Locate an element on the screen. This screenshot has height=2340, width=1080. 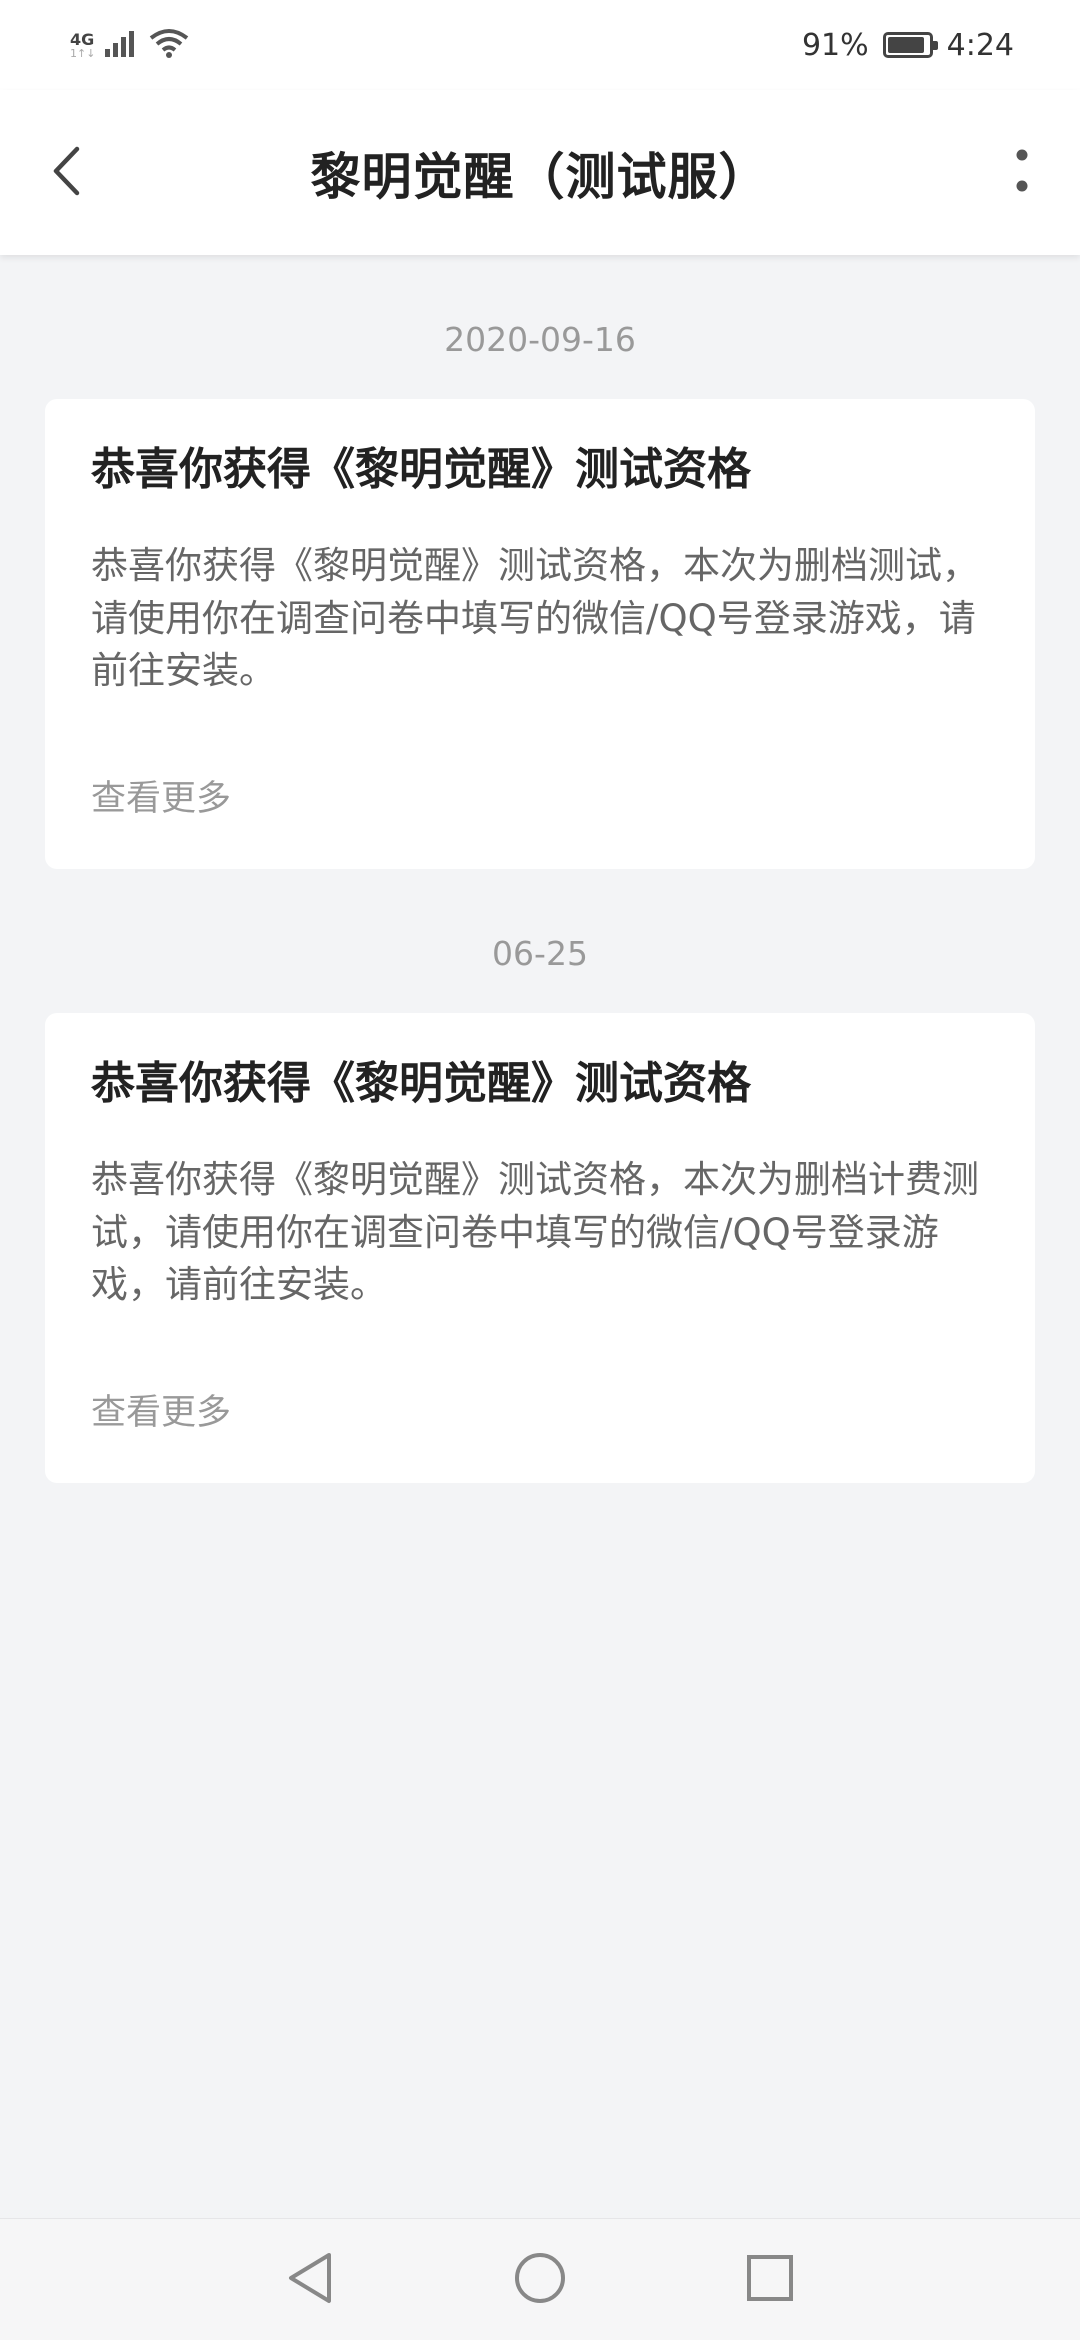
status-bar: 4G 1↑↓ 91% 4:24 is located at coordinates (540, 45).